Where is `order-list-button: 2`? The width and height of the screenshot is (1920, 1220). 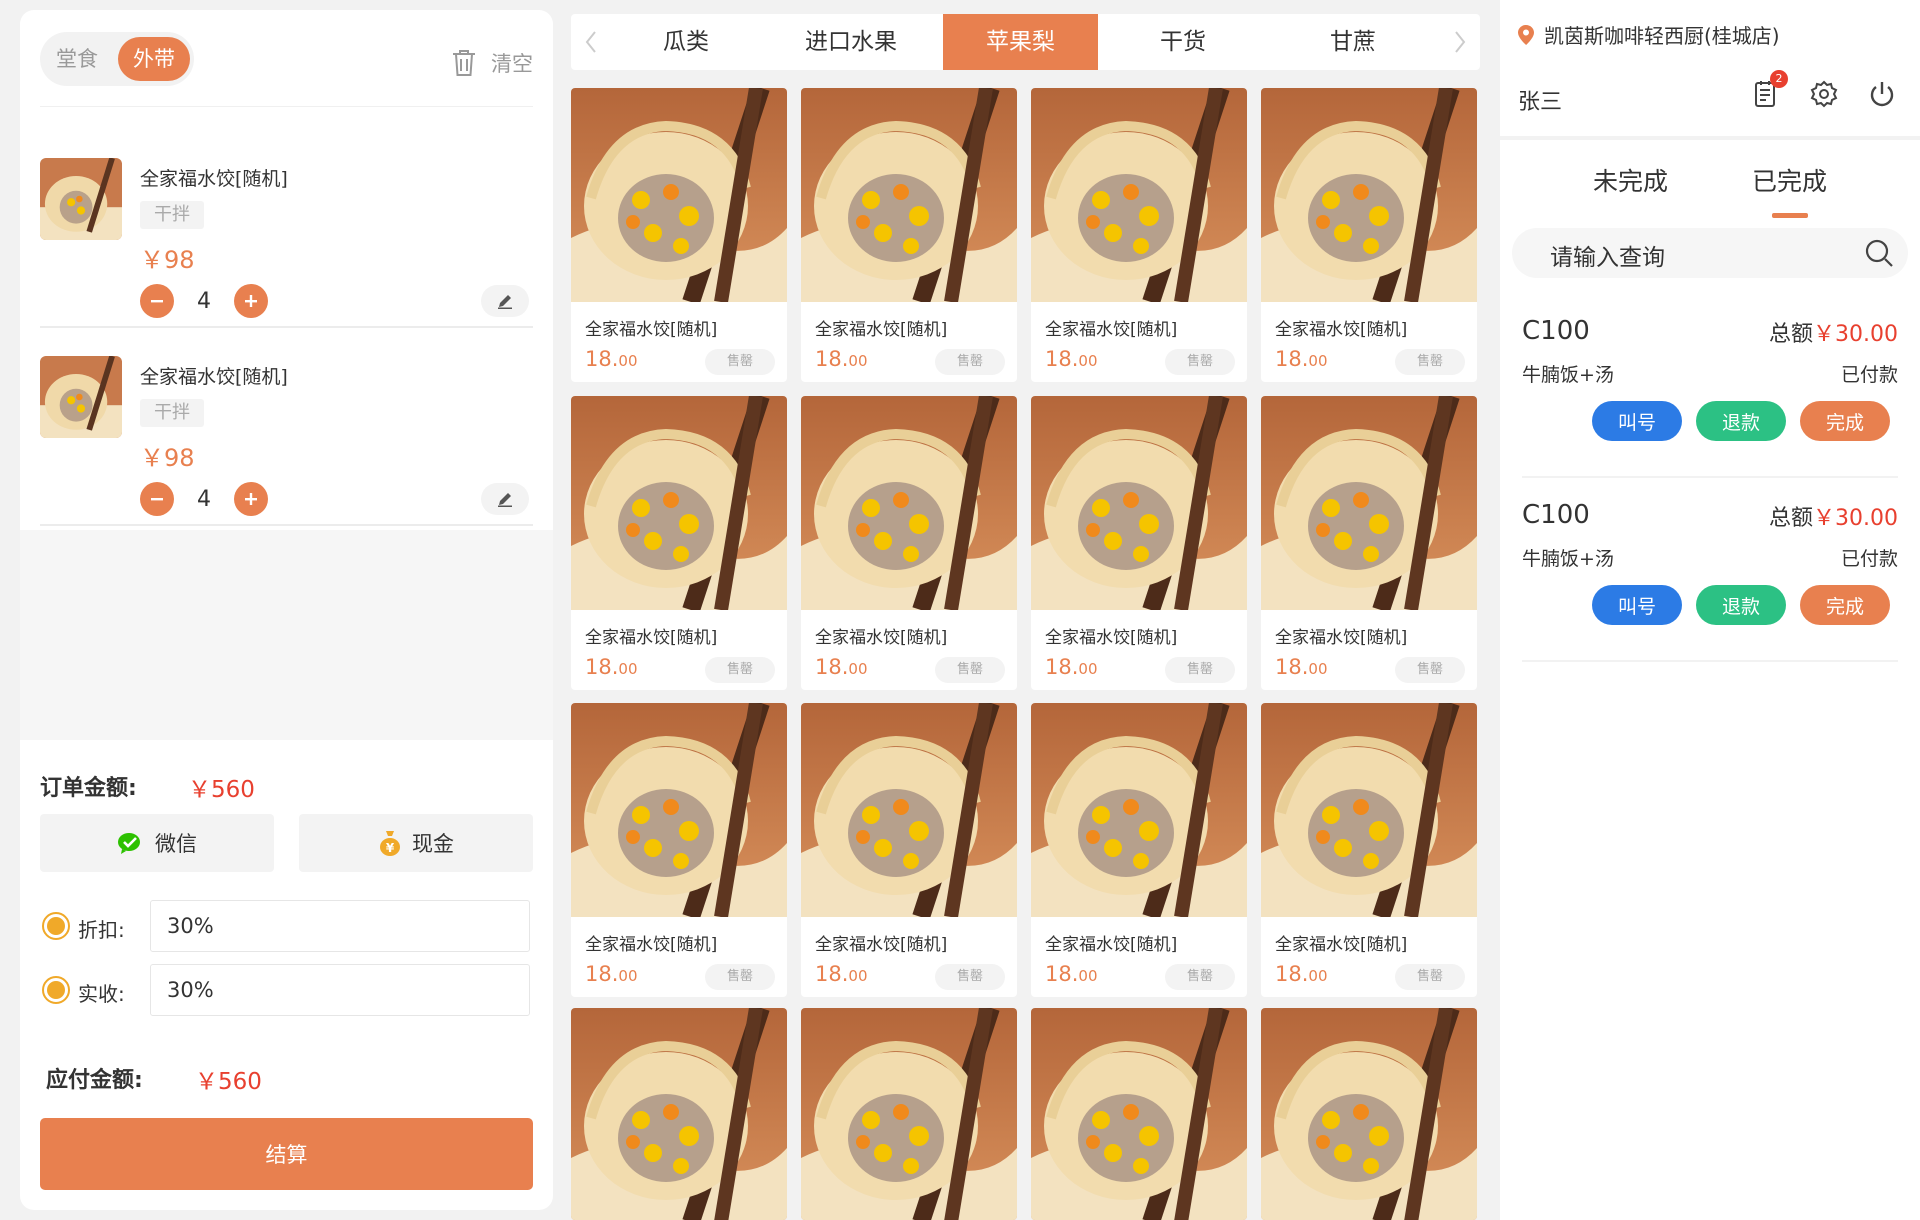
order-list-button: 2 is located at coordinates (1769, 90).